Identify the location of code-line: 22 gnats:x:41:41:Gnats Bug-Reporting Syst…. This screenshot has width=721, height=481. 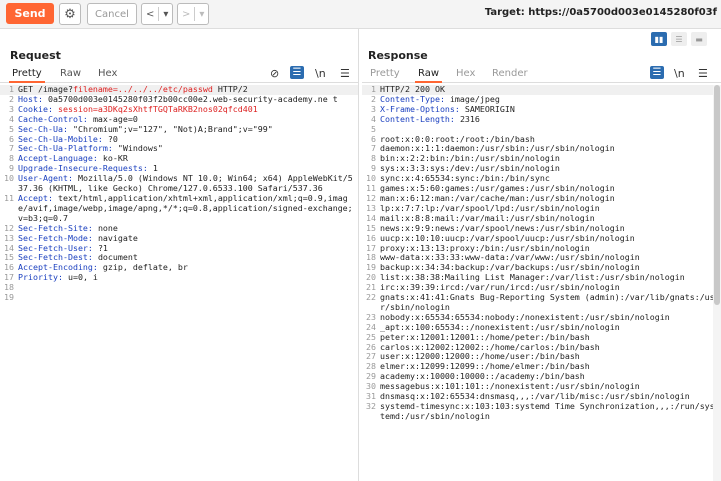
(541, 302).